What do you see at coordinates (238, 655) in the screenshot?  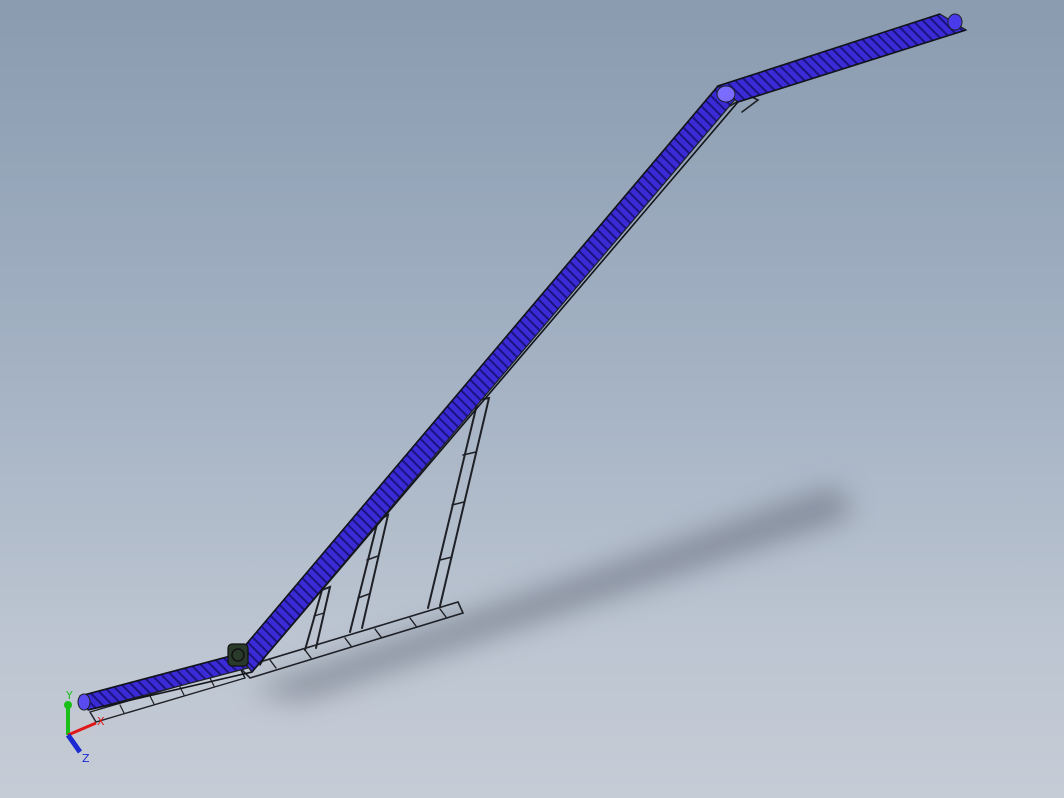 I see `drive-motor` at bounding box center [238, 655].